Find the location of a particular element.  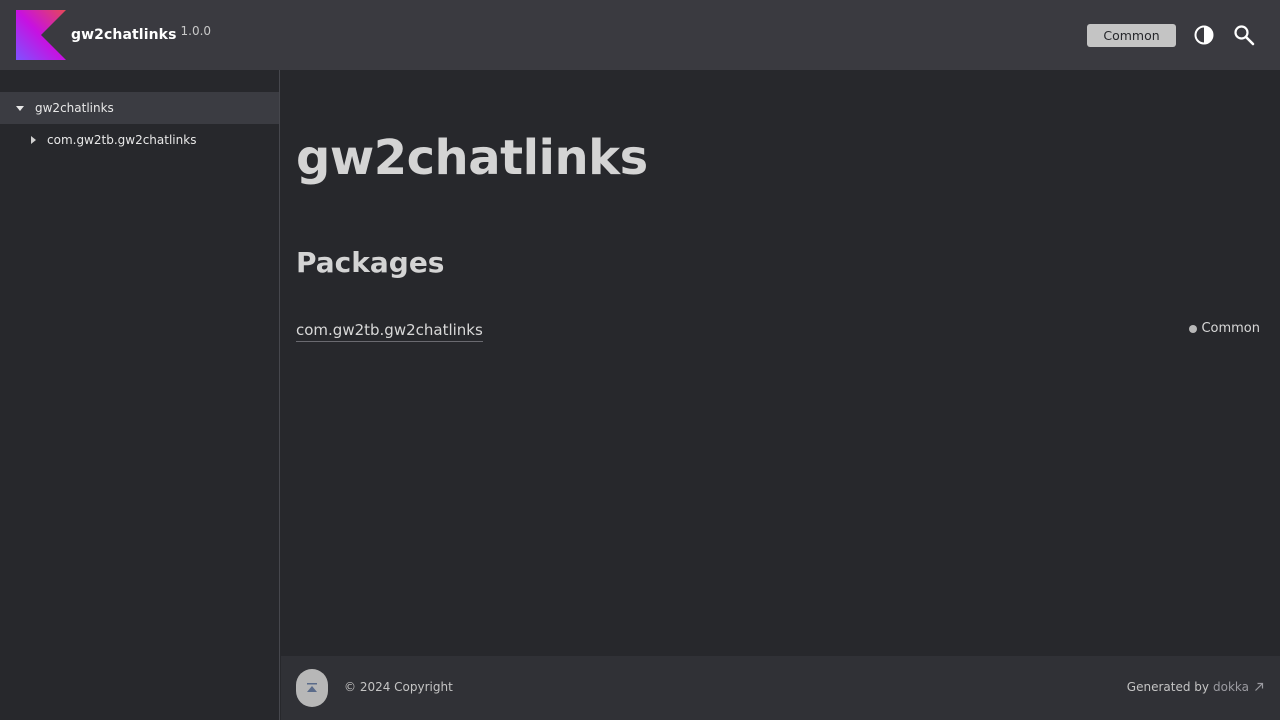

sidebar-item-package: com.gw2tb.gw2chatlinks is located at coordinates (139, 140).